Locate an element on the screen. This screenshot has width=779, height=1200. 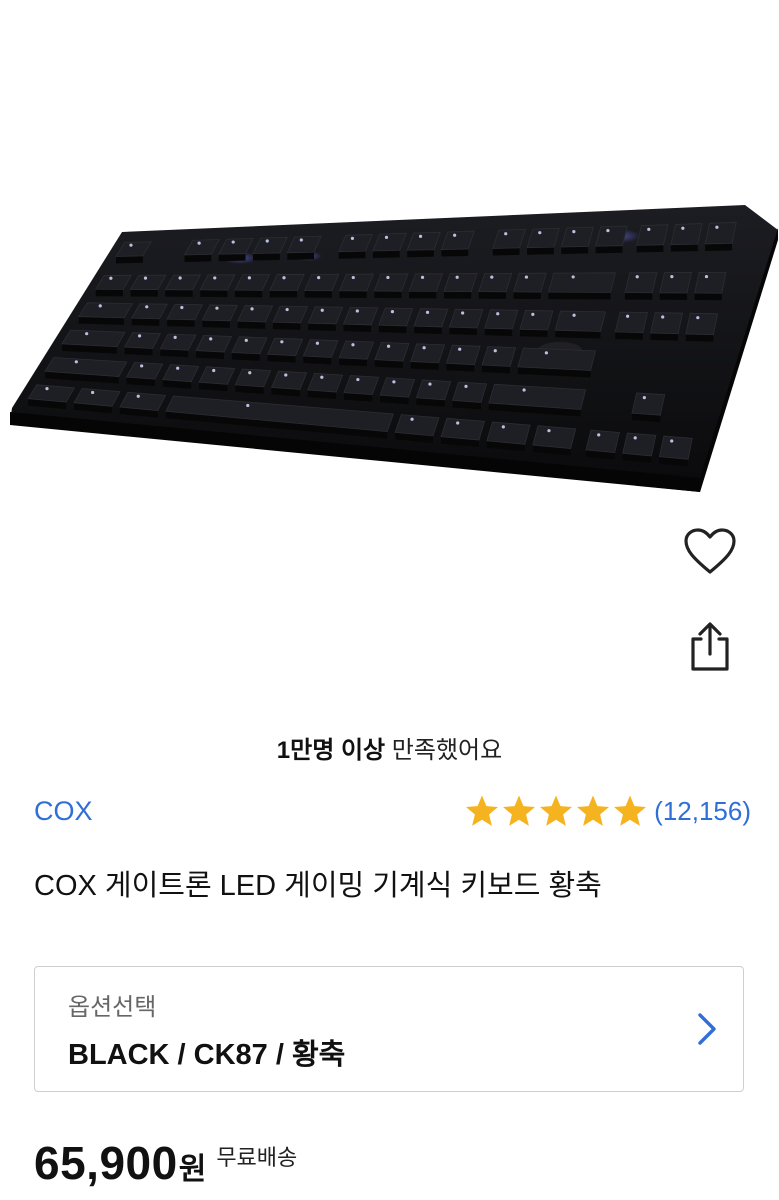
product-title: COX 게이트론 LED 게이밍 기계식 키보드 황축 is located at coordinates (318, 886).